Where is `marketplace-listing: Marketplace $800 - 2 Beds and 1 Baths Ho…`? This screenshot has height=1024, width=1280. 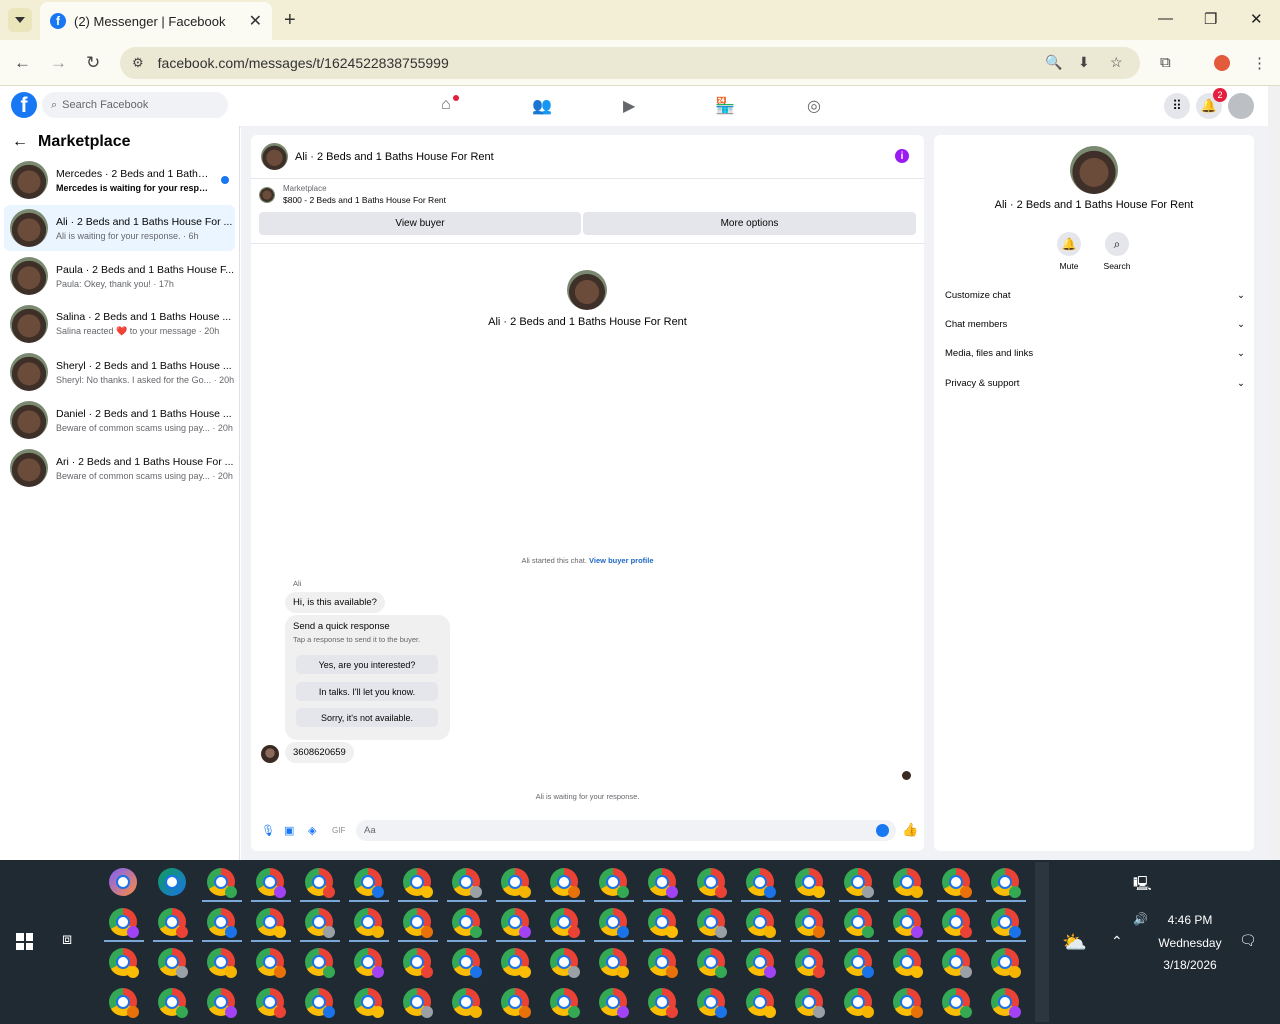
marketplace-listing: Marketplace $800 - 2 Beds and 1 Baths Ho… is located at coordinates (352, 194).